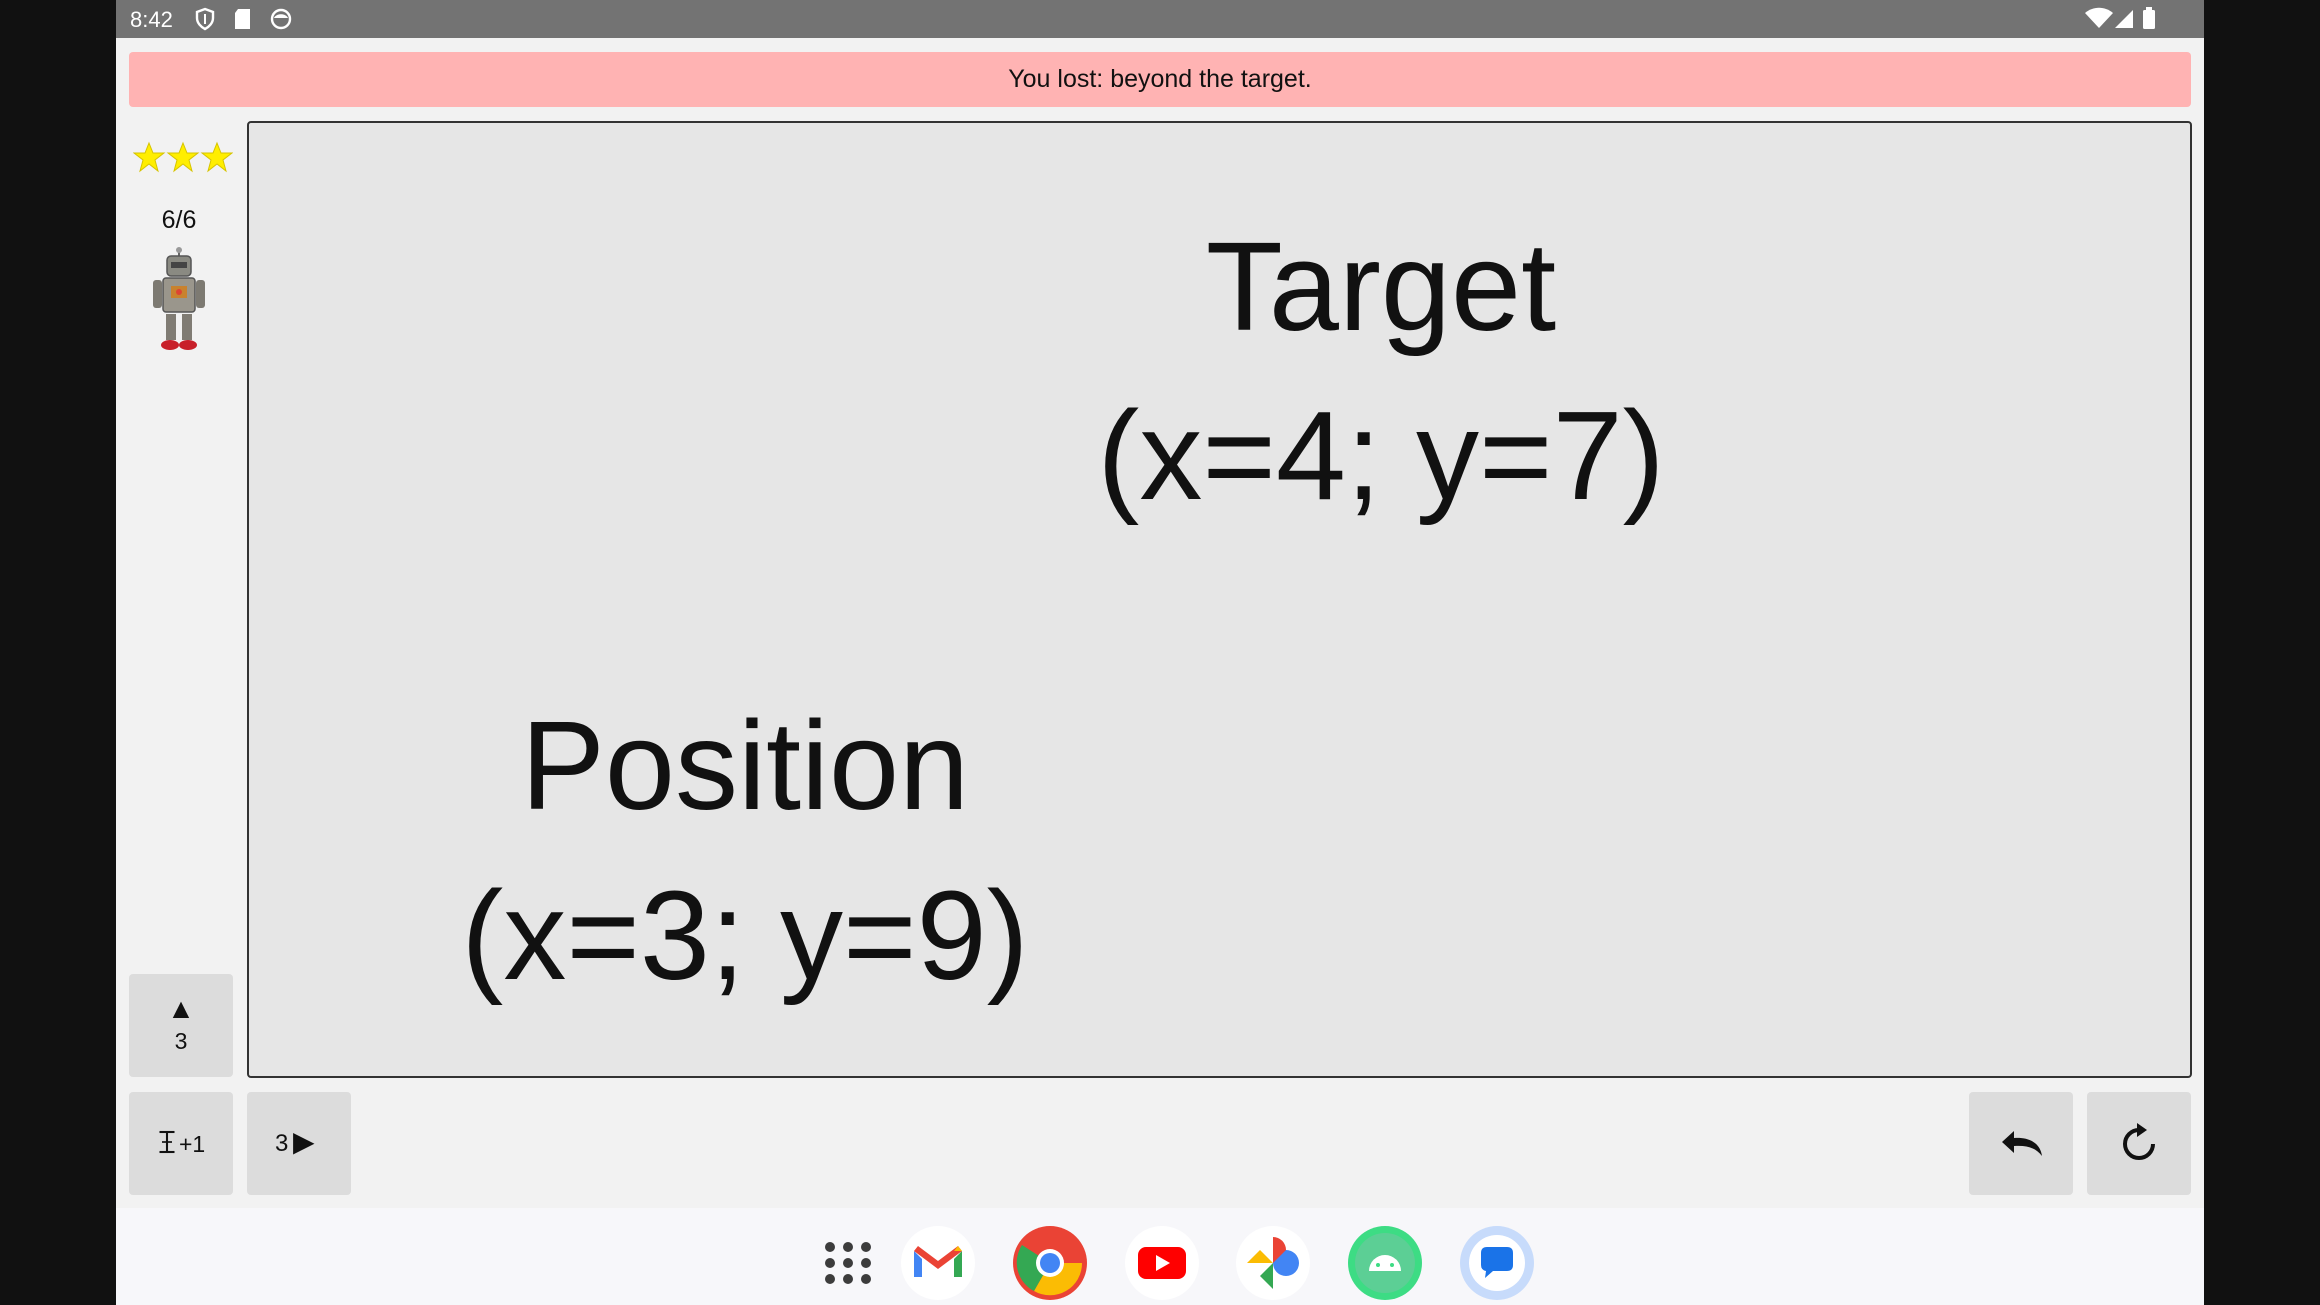  Describe the element at coordinates (1385, 1263) in the screenshot. I see `android-icon` at that location.